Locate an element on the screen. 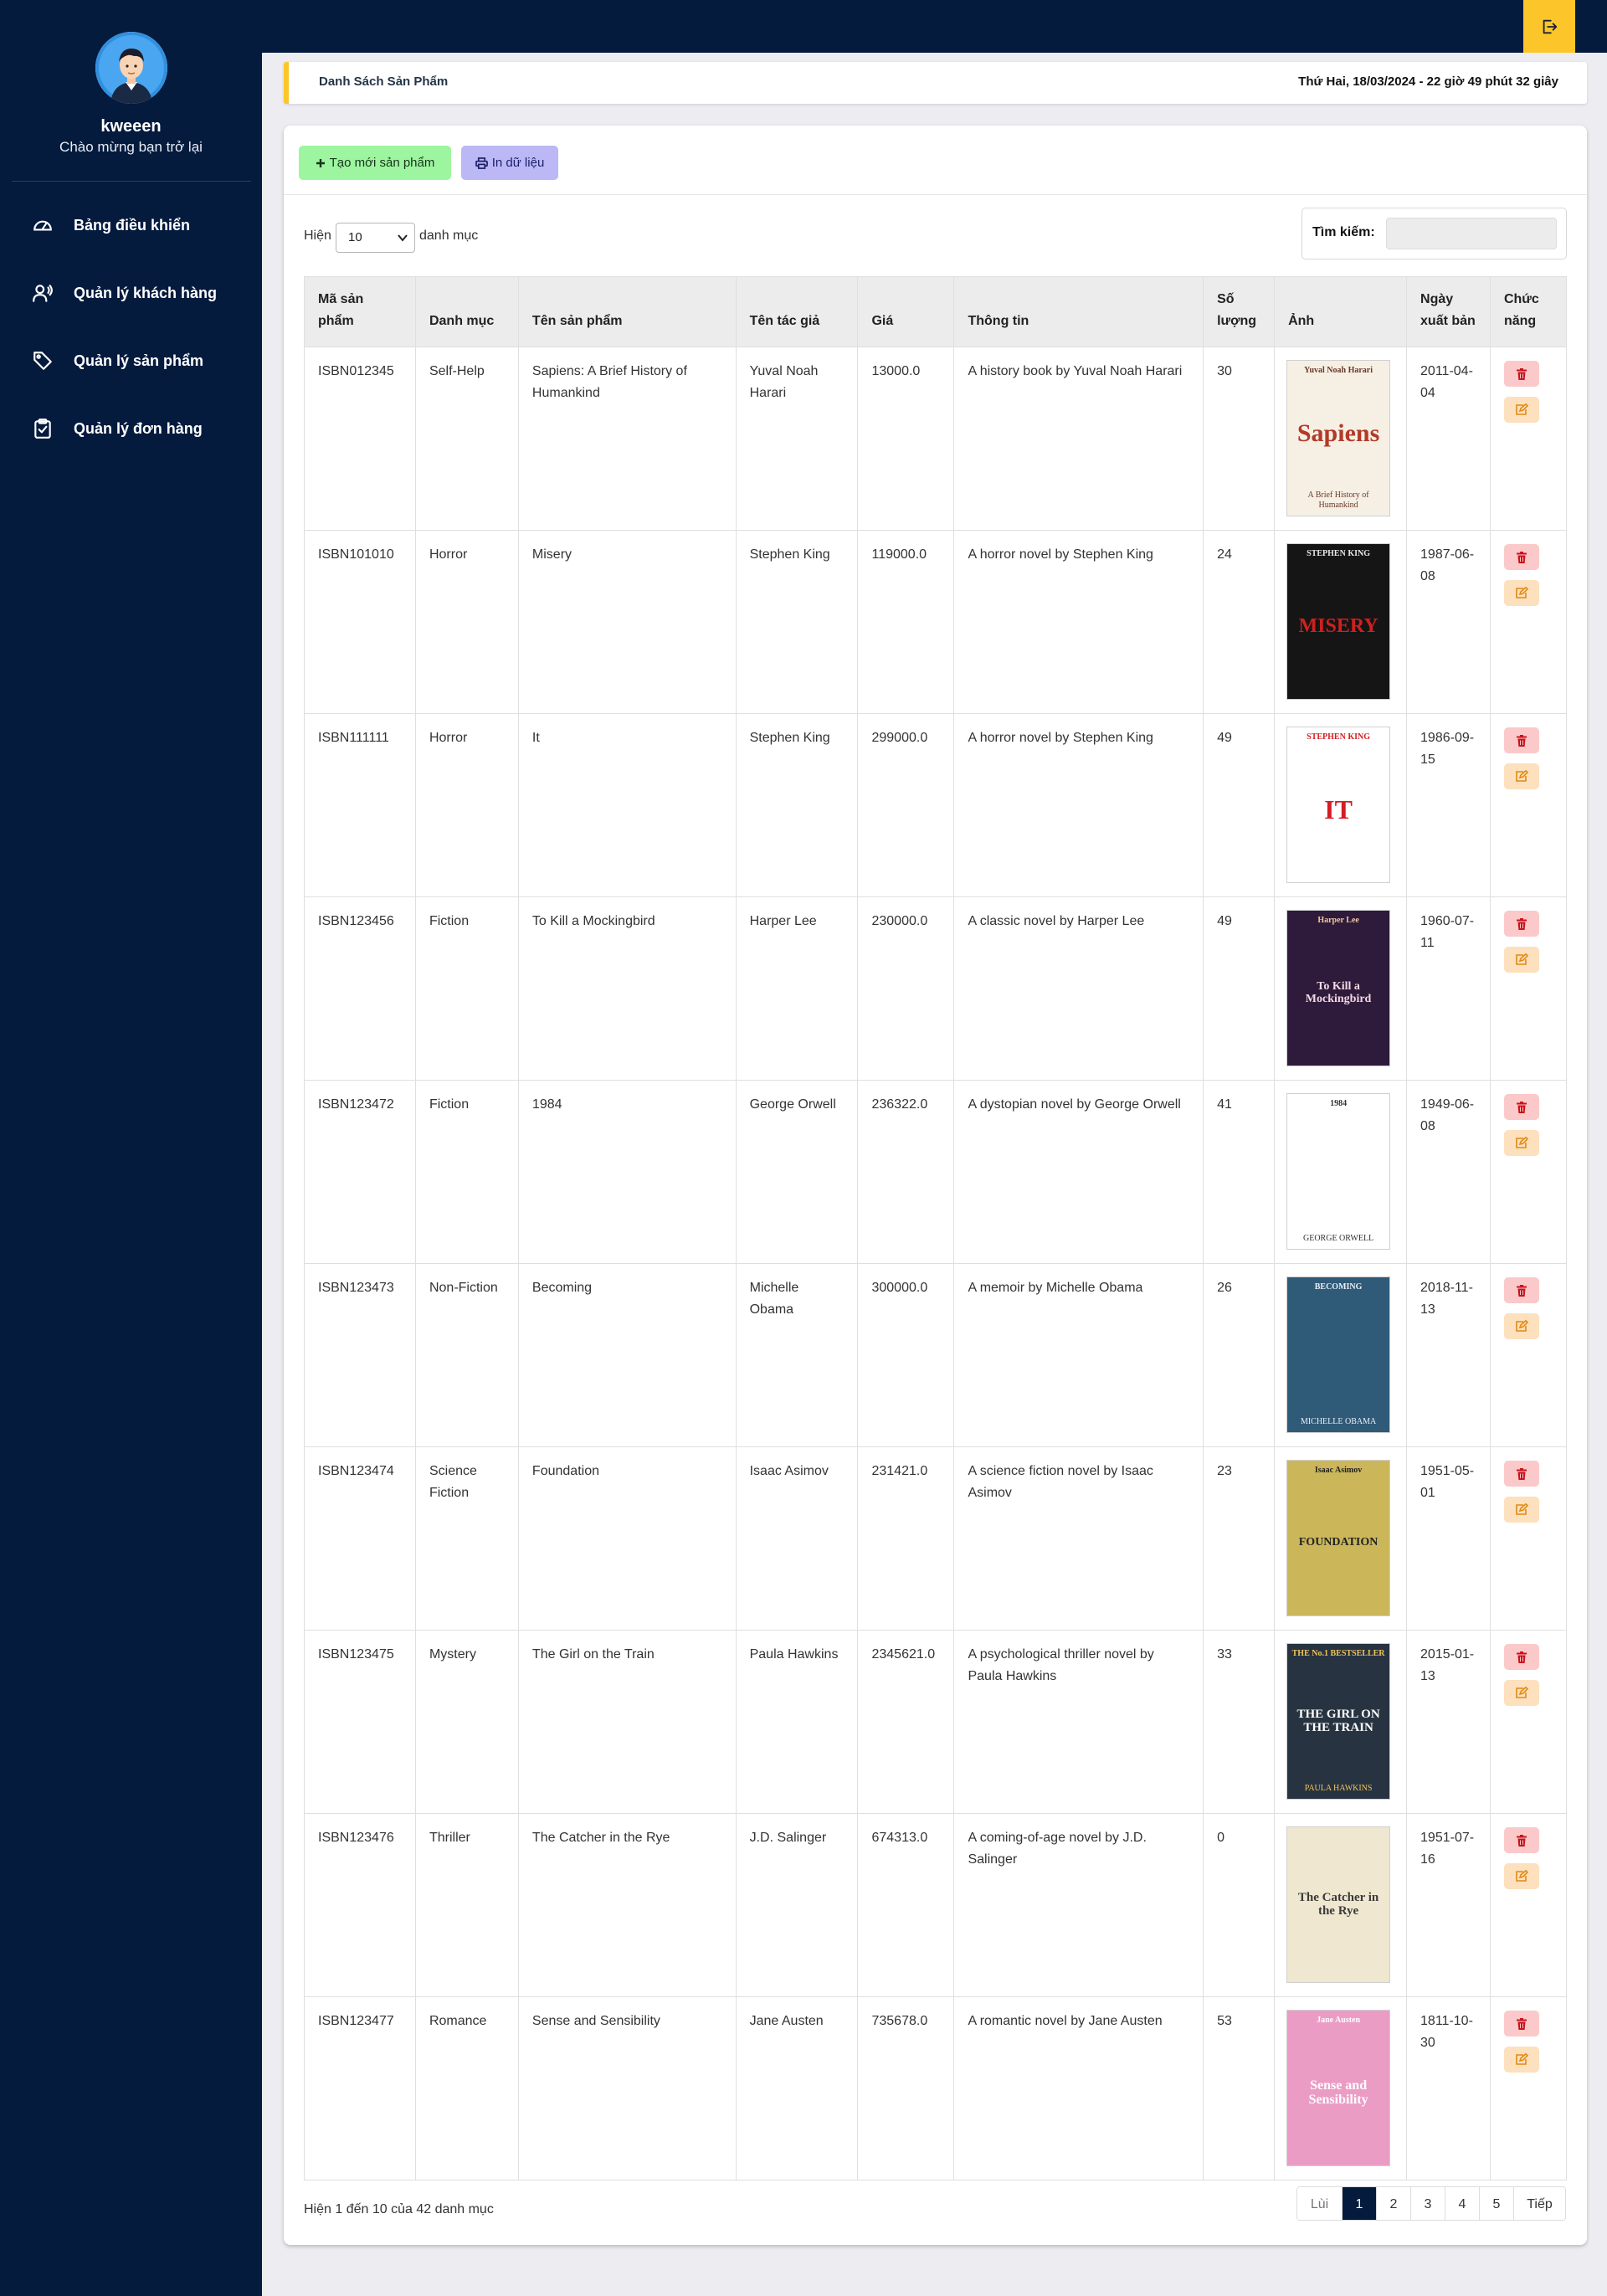 This screenshot has height=2296, width=1607. create-product-button: Tạo mới sản phẩm is located at coordinates (375, 163).